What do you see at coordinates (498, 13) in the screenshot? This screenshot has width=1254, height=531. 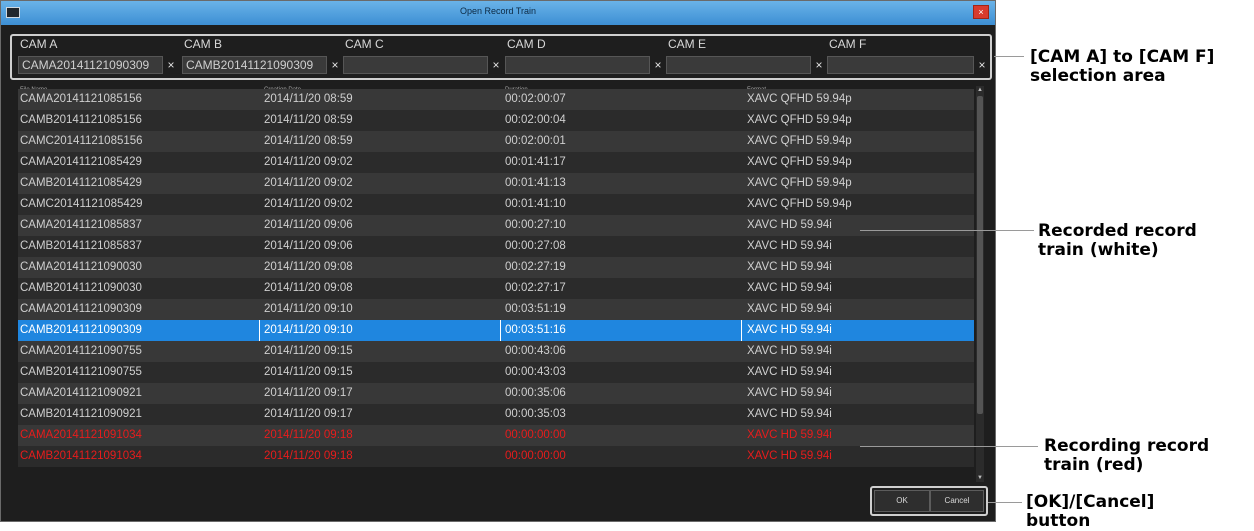 I see `title-bar: Open Record Train ×` at bounding box center [498, 13].